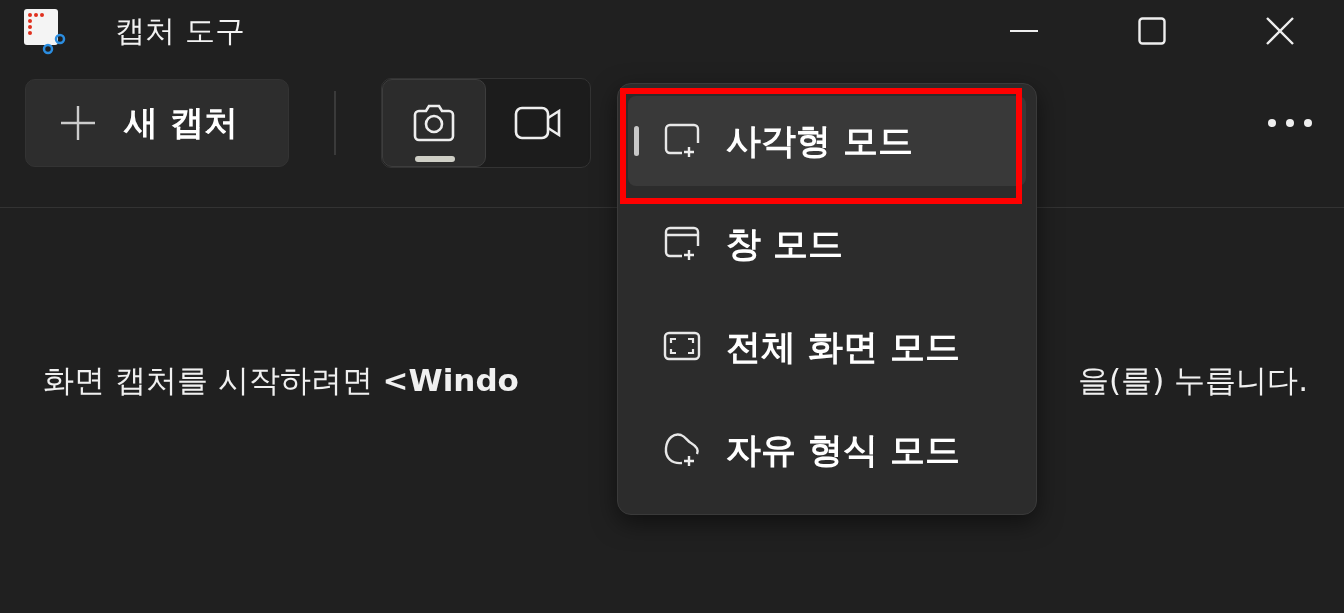 The image size is (1344, 613). What do you see at coordinates (1152, 31) in the screenshot?
I see `maximize-icon` at bounding box center [1152, 31].